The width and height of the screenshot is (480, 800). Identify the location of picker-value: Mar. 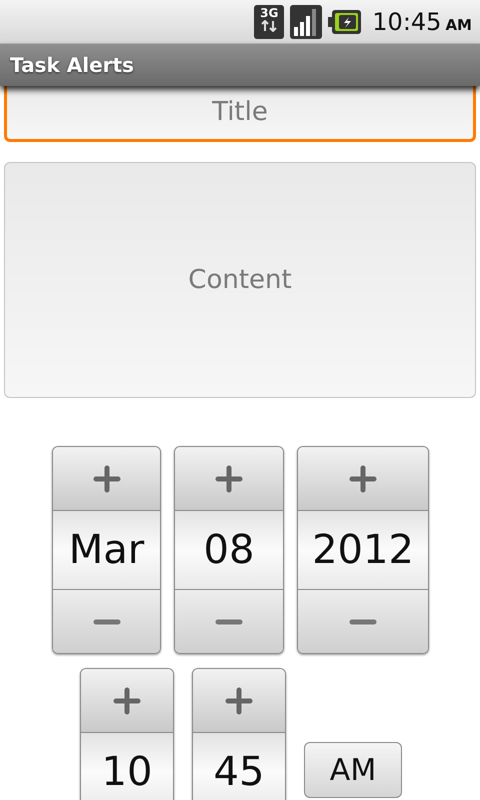
(106, 550).